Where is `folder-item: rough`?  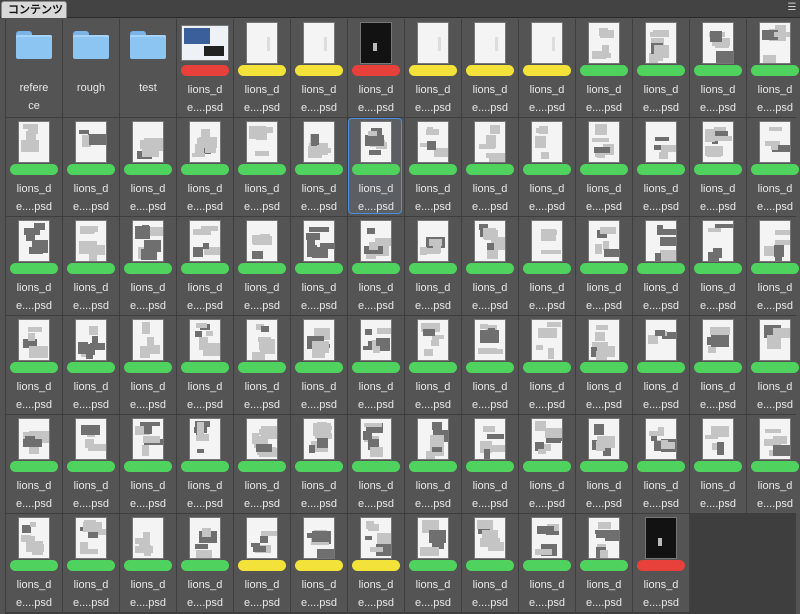
folder-item: rough is located at coordinates (91, 68).